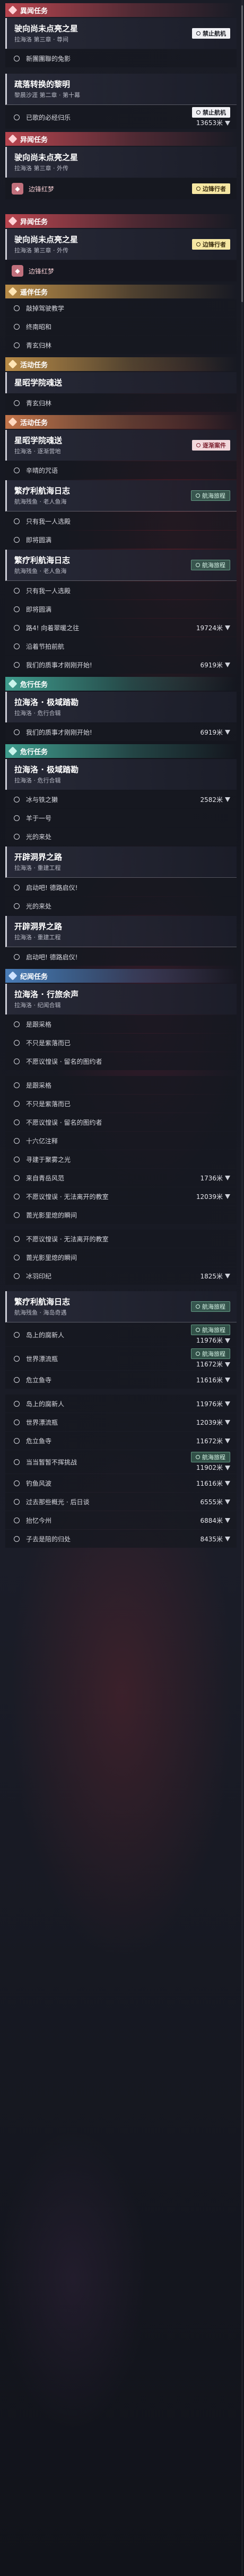  What do you see at coordinates (121, 646) in the screenshot?
I see `objective-row: 沿着节拍前航` at bounding box center [121, 646].